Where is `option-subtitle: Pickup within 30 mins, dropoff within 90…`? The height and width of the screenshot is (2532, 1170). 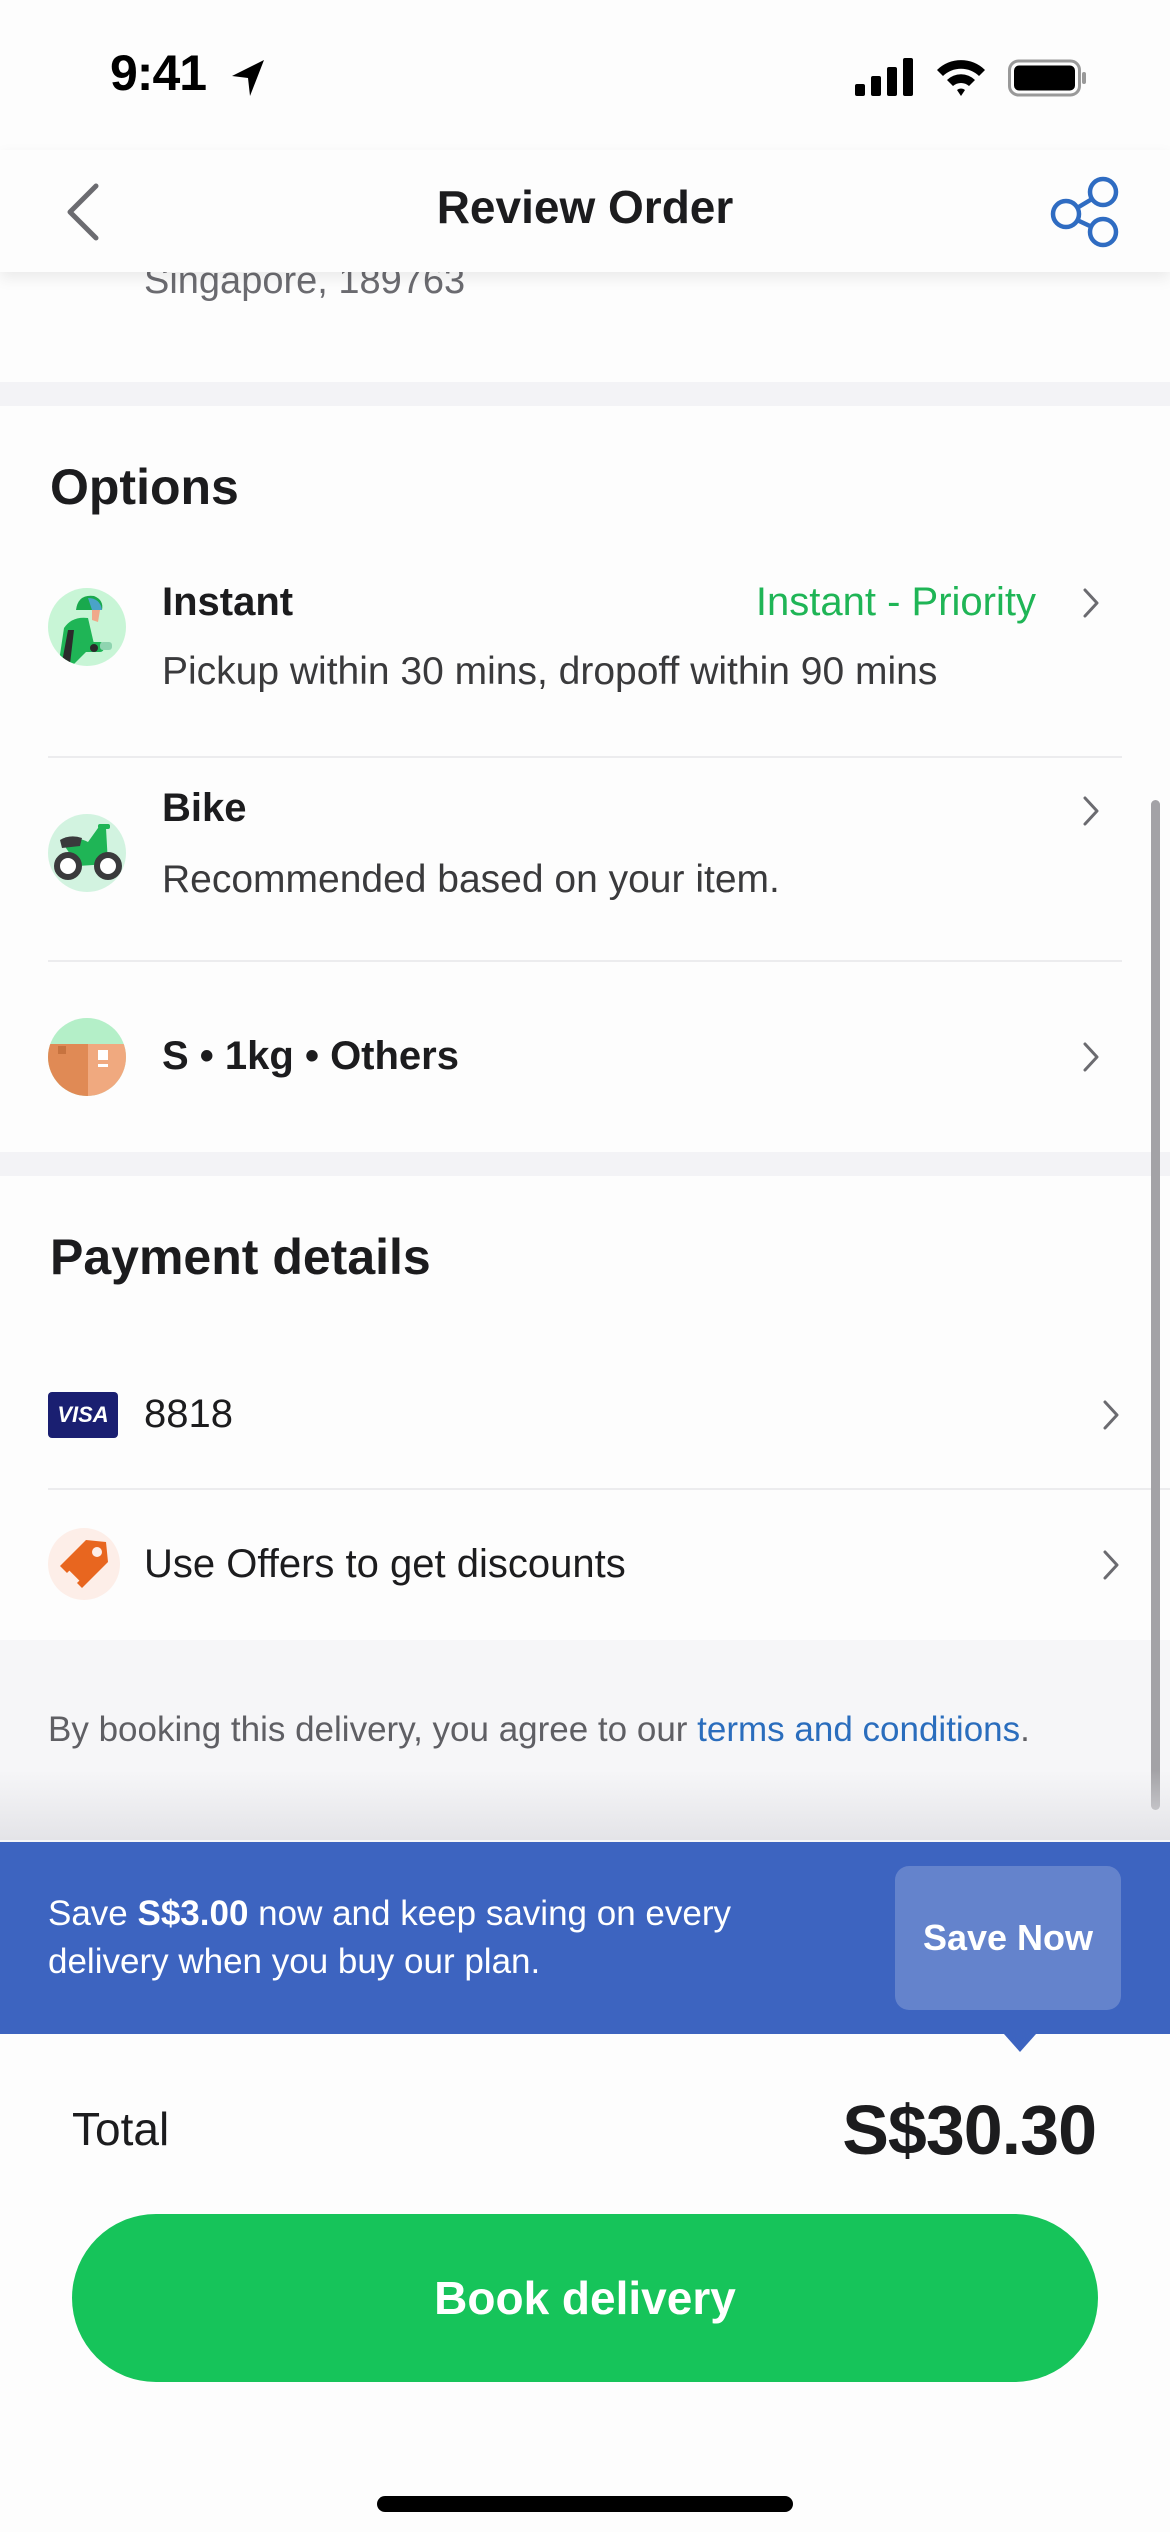
option-subtitle: Pickup within 30 mins, dropoff within 90… is located at coordinates (550, 671).